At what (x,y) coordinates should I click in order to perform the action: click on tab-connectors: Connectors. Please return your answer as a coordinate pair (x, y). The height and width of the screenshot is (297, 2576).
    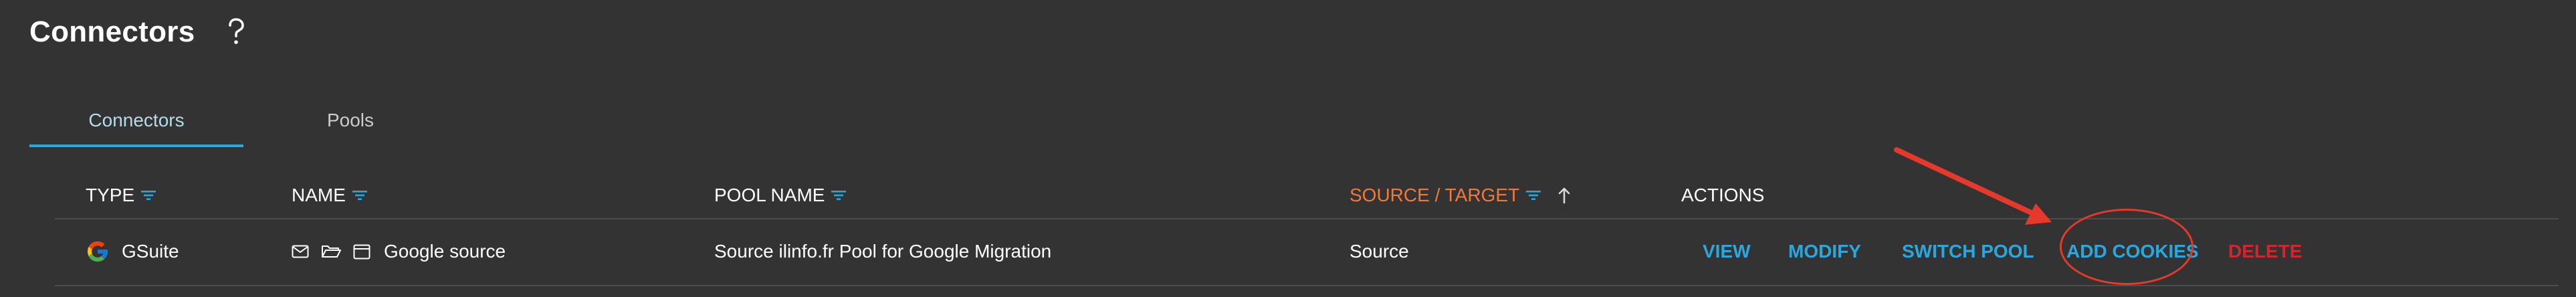
    Looking at the image, I should click on (136, 121).